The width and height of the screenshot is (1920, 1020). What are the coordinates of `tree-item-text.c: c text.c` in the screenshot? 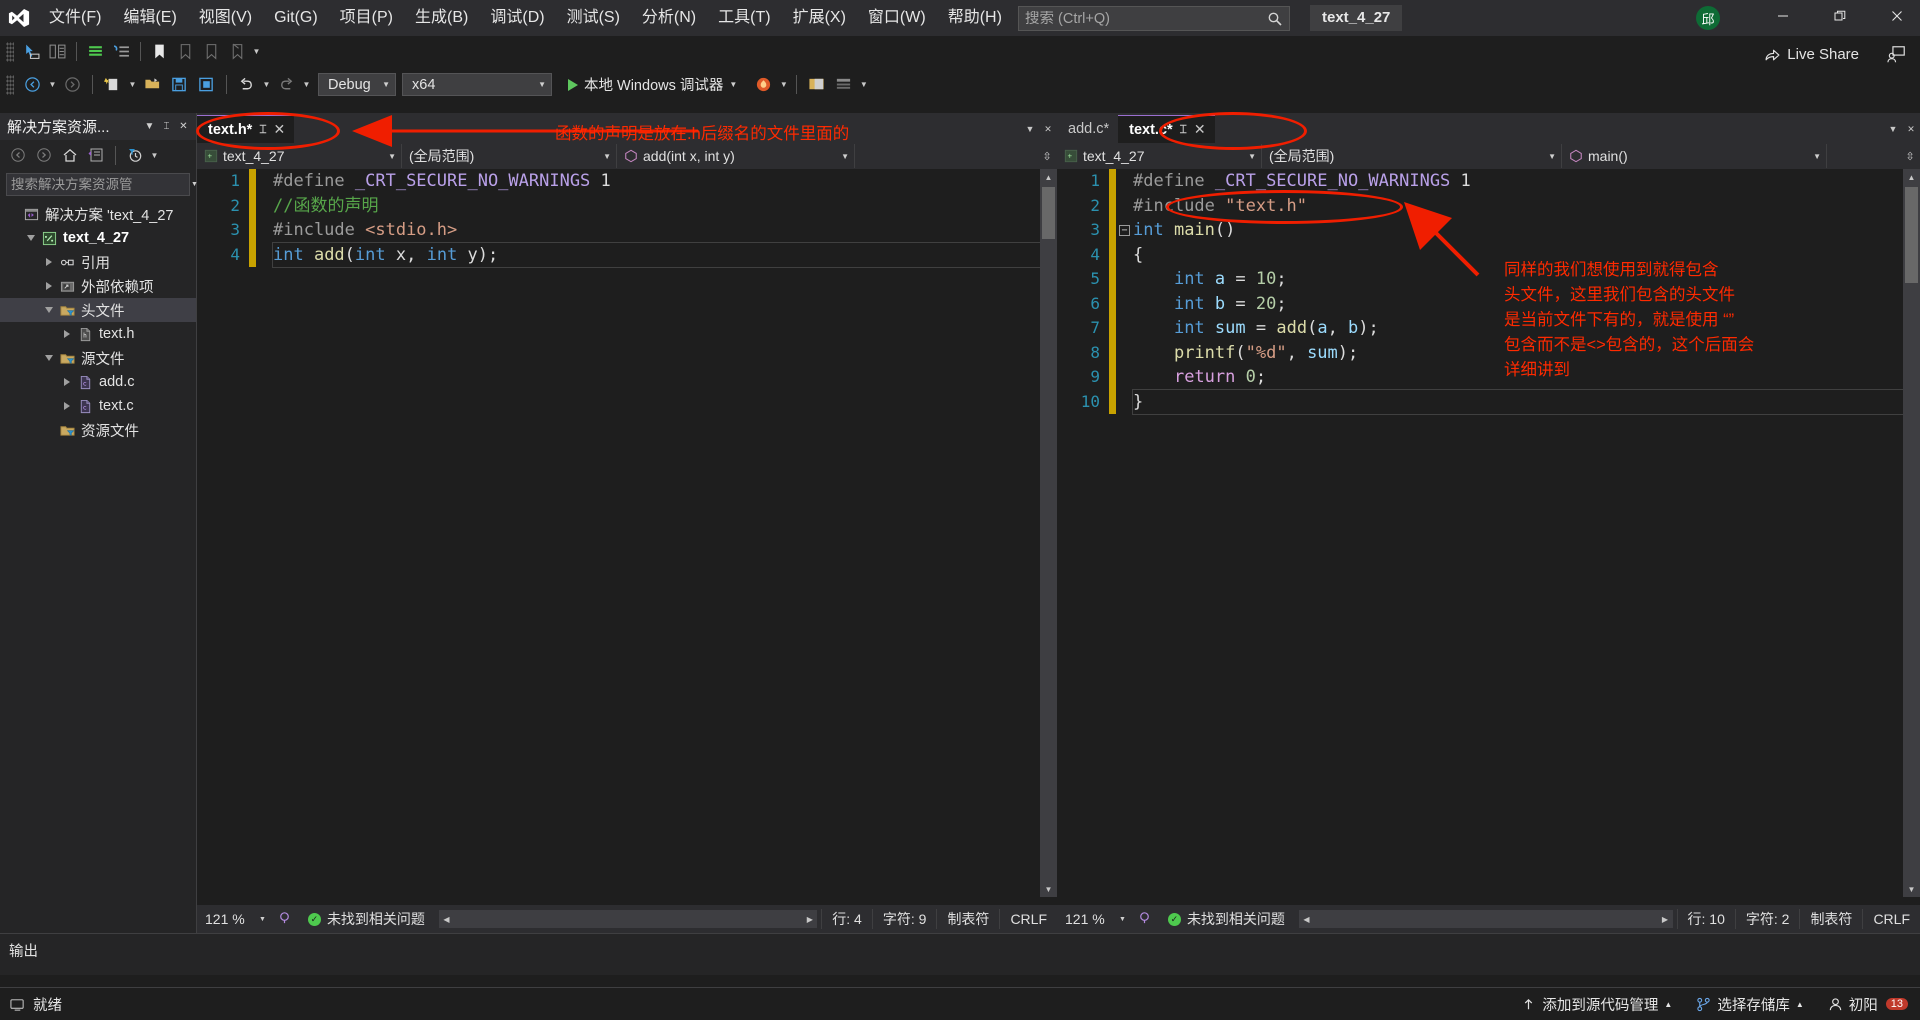 It's located at (98, 406).